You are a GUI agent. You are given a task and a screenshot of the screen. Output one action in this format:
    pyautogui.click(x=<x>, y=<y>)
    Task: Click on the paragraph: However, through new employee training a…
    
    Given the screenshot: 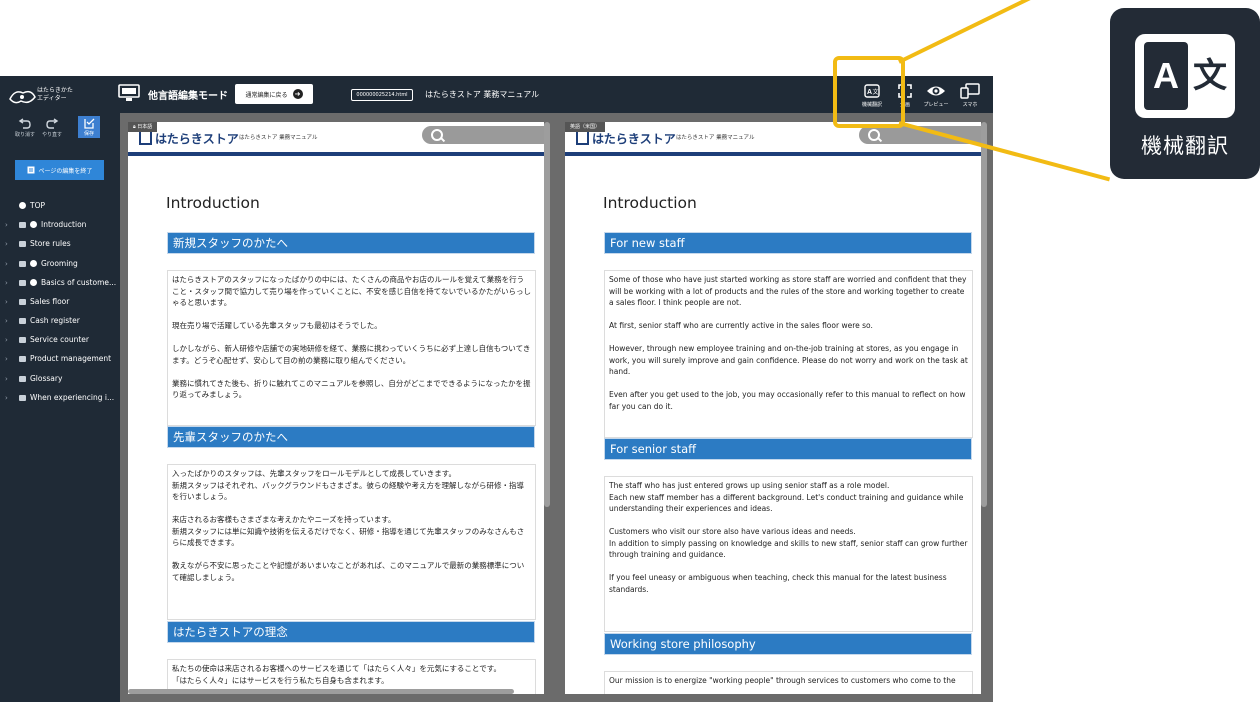 What is the action you would take?
    pyautogui.click(x=788, y=360)
    